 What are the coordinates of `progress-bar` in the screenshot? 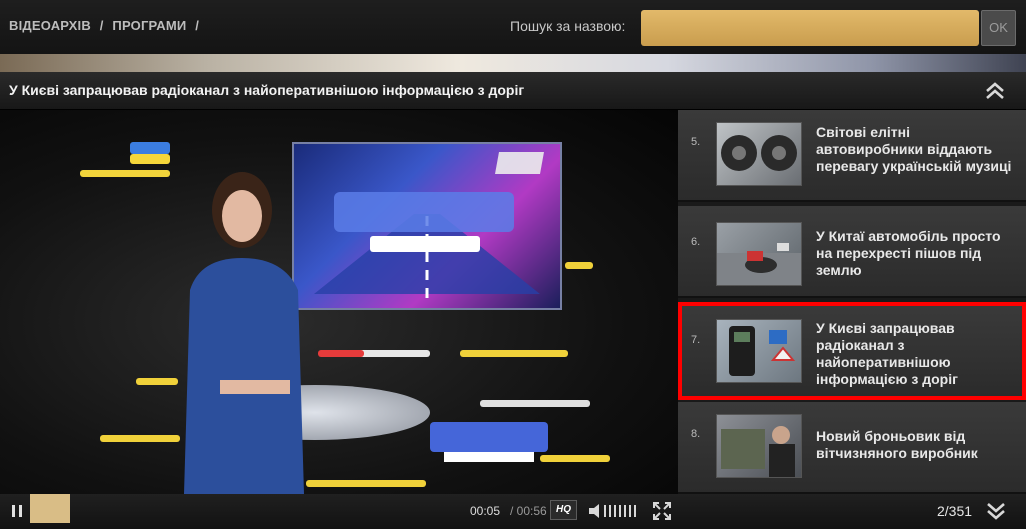 It's located at (50, 508).